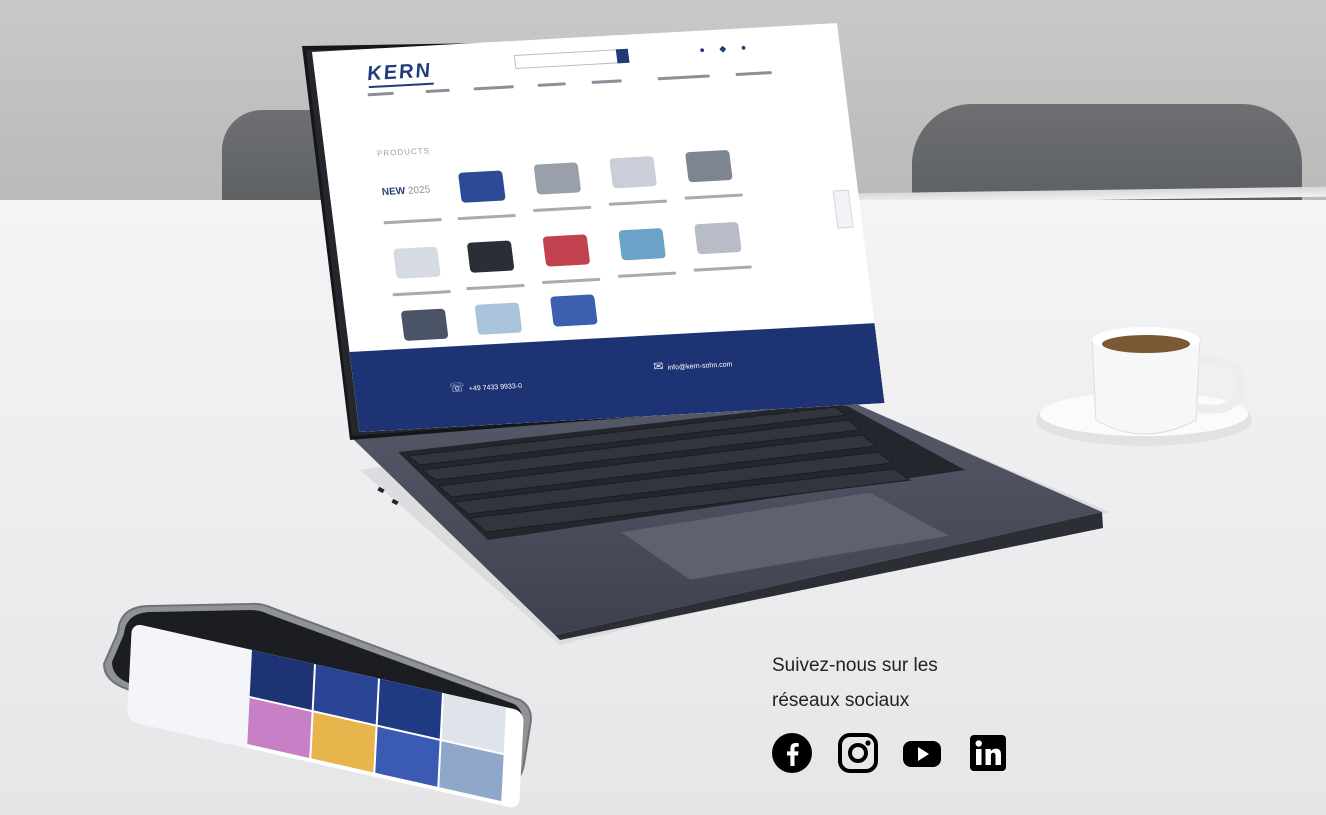 Image resolution: width=1326 pixels, height=815 pixels. What do you see at coordinates (403, 152) in the screenshot?
I see `products-heading: PRODUCTS` at bounding box center [403, 152].